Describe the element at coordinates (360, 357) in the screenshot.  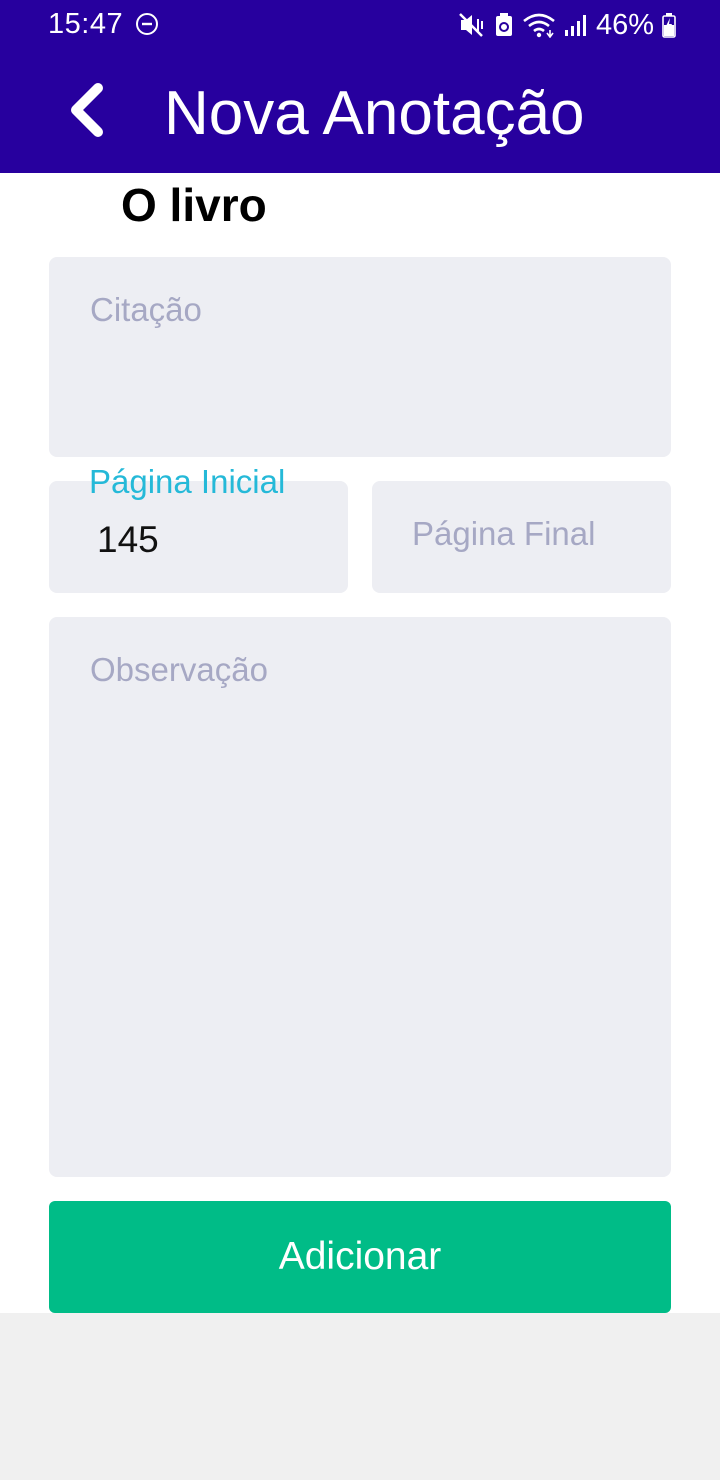
I see `citacao-input: Citação` at that location.